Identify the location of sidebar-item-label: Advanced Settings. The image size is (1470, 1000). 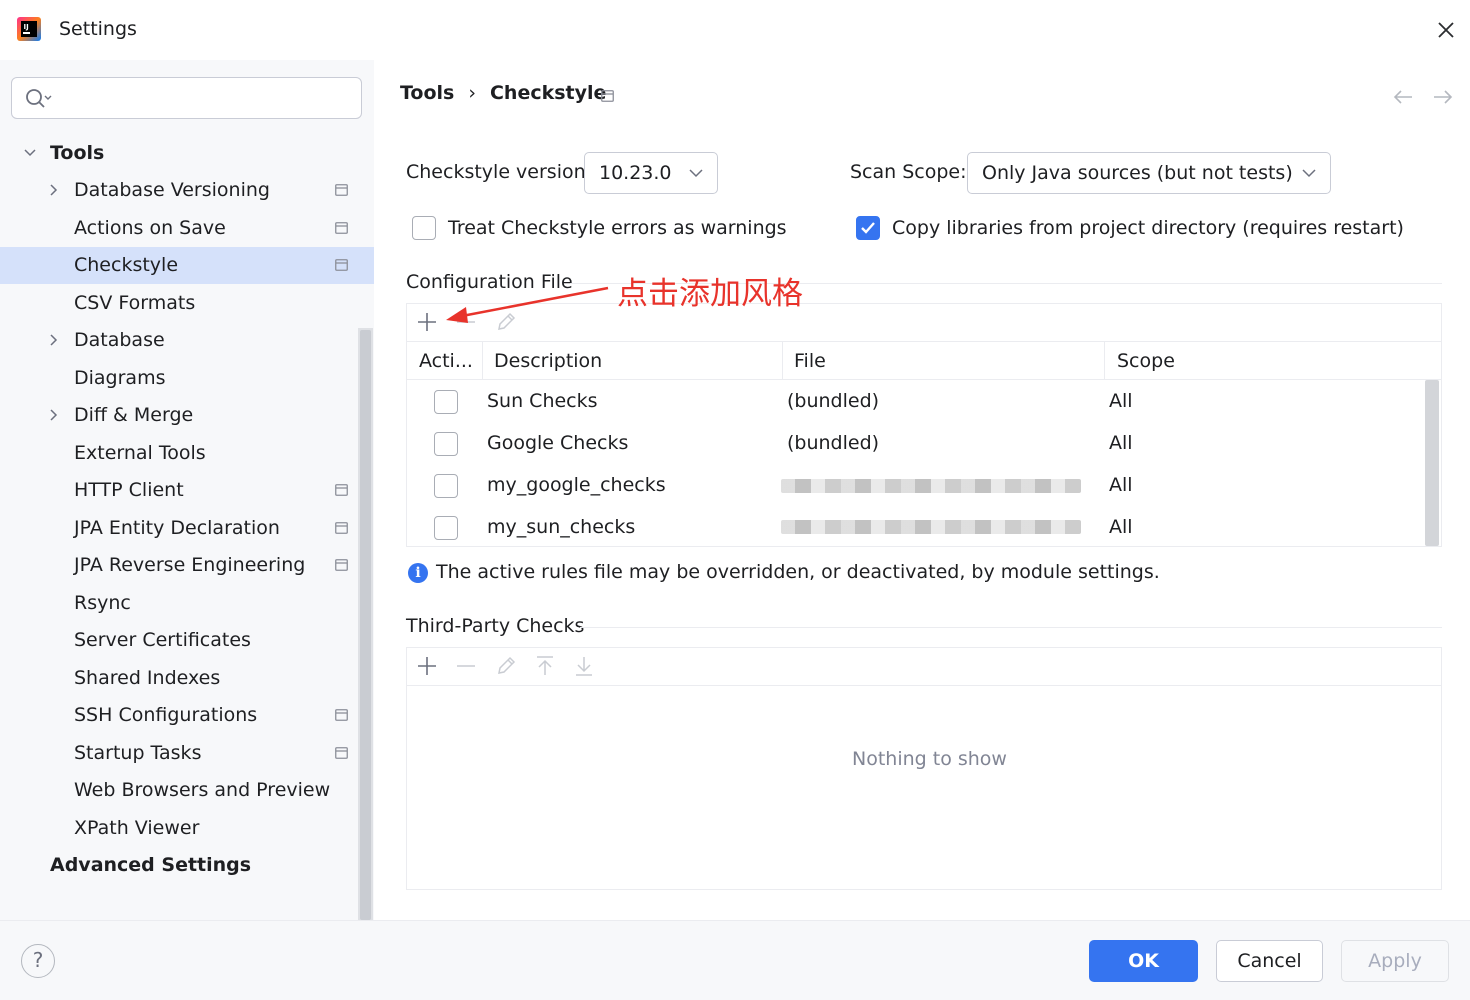
(151, 865).